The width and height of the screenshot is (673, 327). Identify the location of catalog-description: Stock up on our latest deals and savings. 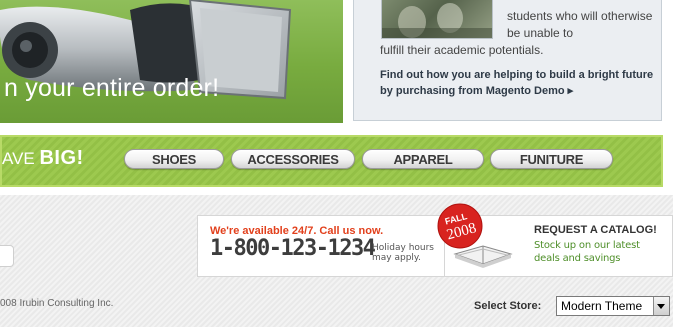
(587, 252).